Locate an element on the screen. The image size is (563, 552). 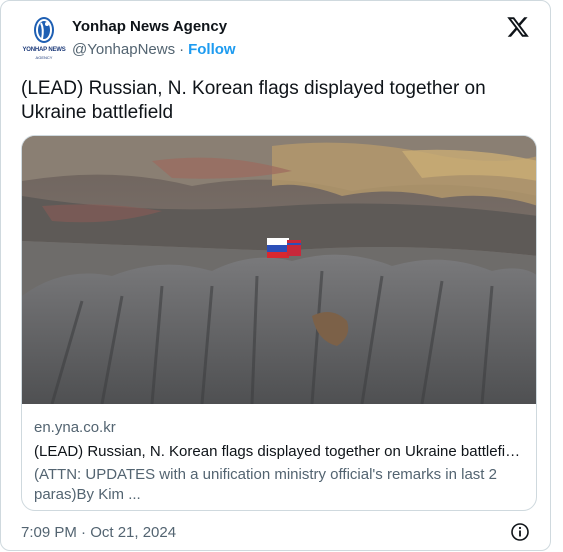
yonhap-logo-icon is located at coordinates (44, 30).